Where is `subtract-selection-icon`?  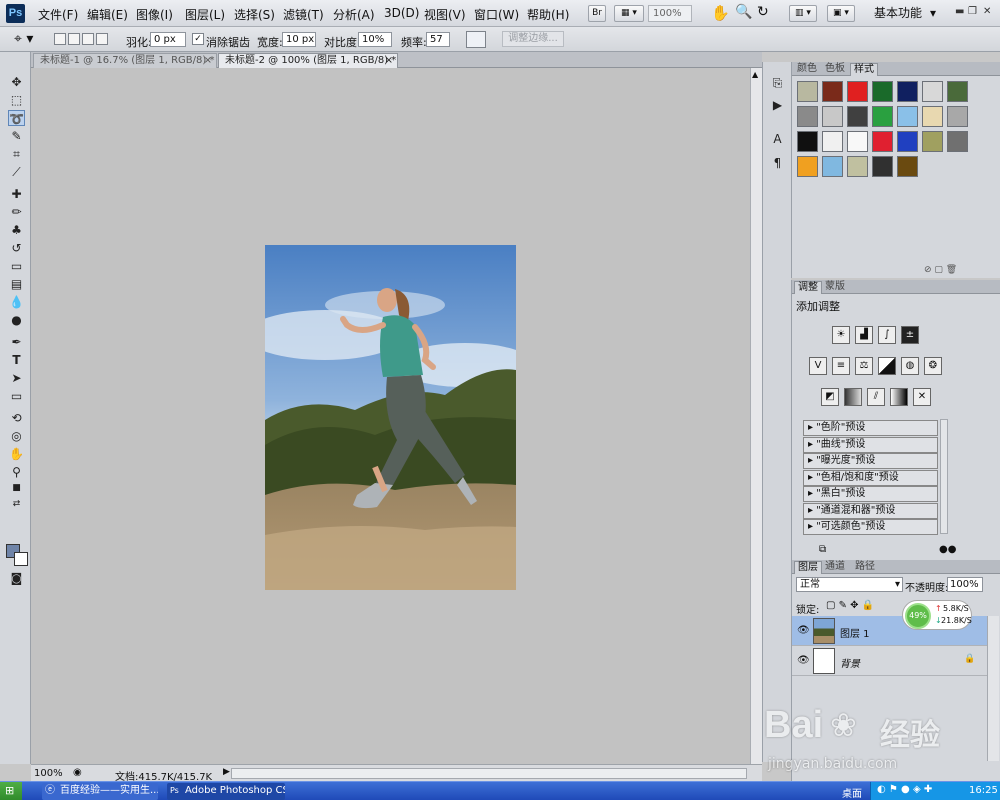 subtract-selection-icon is located at coordinates (88, 39).